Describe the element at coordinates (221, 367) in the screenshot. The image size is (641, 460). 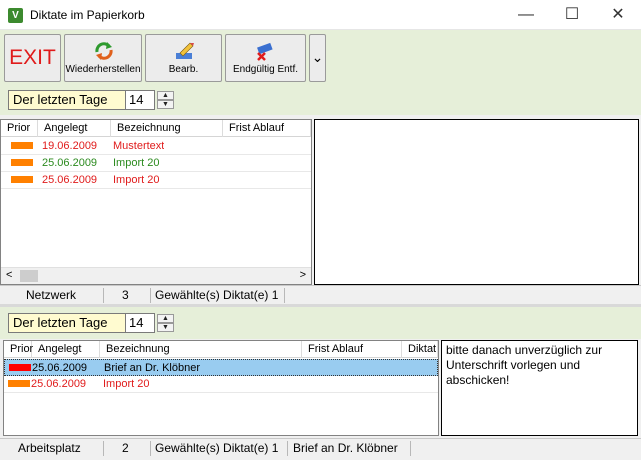
I see `table-row: 25.06.2009 Brief an Dr. Klöbner` at that location.